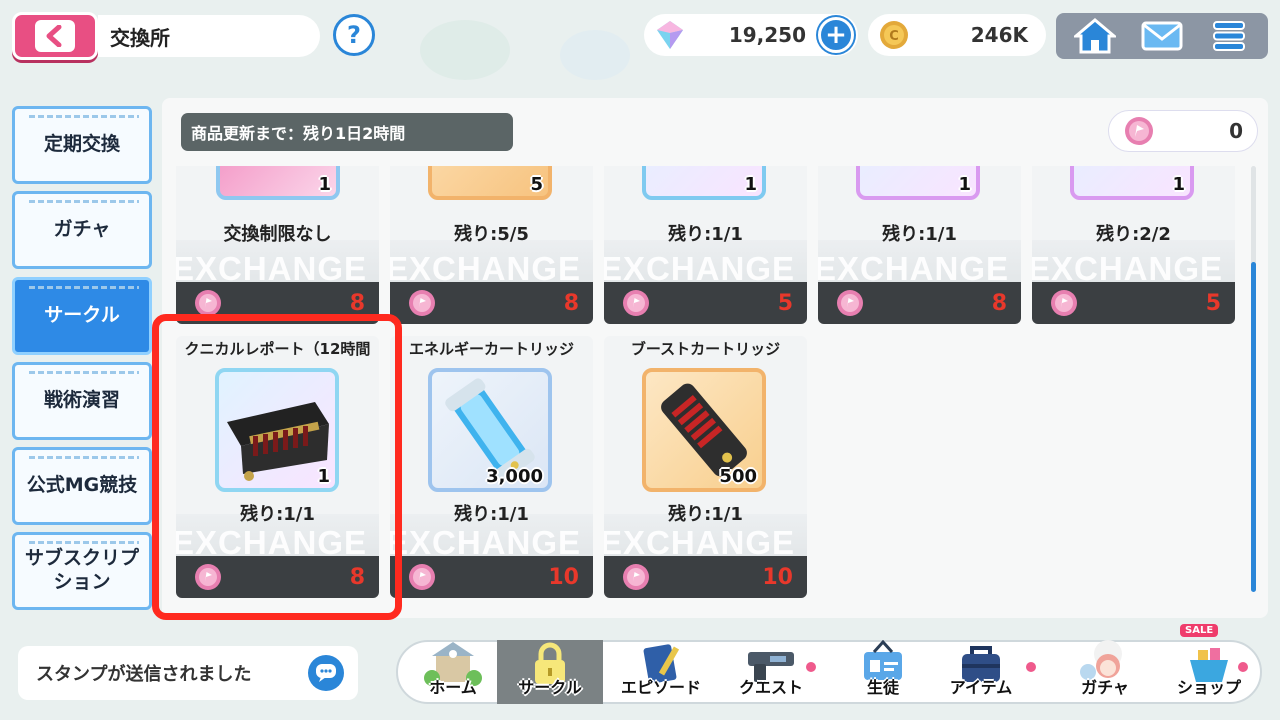  I want to click on shop-item-card: エネルギーカートリッジ EXCHANGE 3,000 残り:1/1 10, so click(491, 467).